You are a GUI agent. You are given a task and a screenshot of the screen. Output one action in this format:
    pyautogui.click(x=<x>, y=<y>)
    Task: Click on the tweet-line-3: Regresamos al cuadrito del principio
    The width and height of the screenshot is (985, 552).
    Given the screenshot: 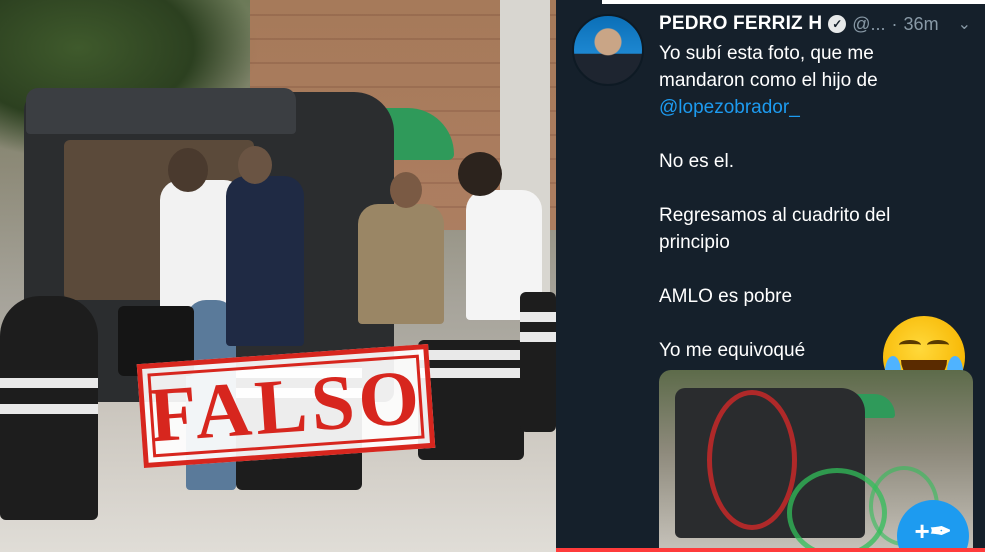 What is the action you would take?
    pyautogui.click(x=775, y=229)
    